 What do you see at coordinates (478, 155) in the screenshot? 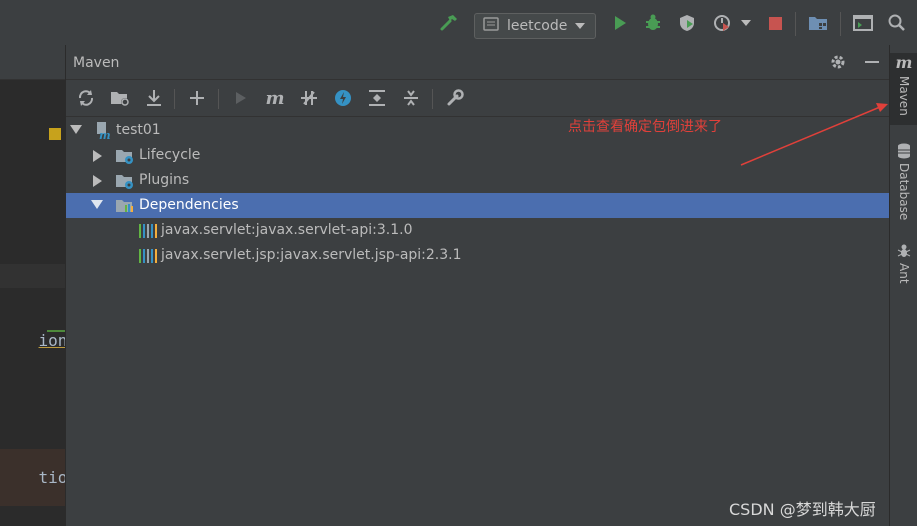
I see `tree-item-lifecycle: Lifecycle` at bounding box center [478, 155].